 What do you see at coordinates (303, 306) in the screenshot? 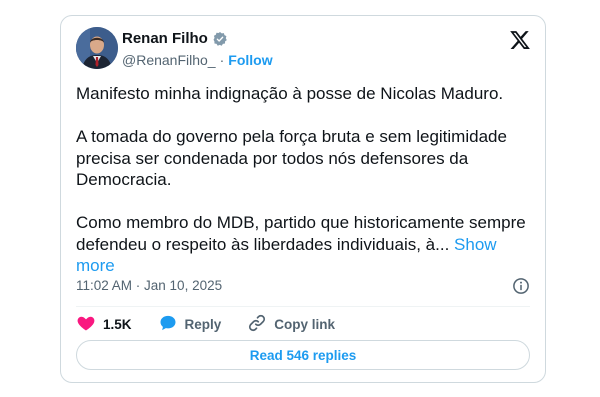
I see `divider` at bounding box center [303, 306].